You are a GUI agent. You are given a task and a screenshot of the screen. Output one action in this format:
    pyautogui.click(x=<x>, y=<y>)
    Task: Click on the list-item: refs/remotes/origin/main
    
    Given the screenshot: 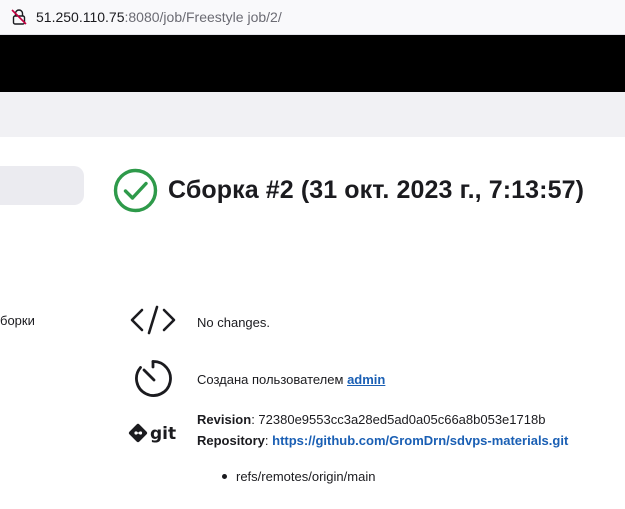 What is the action you would take?
    pyautogui.click(x=298, y=476)
    